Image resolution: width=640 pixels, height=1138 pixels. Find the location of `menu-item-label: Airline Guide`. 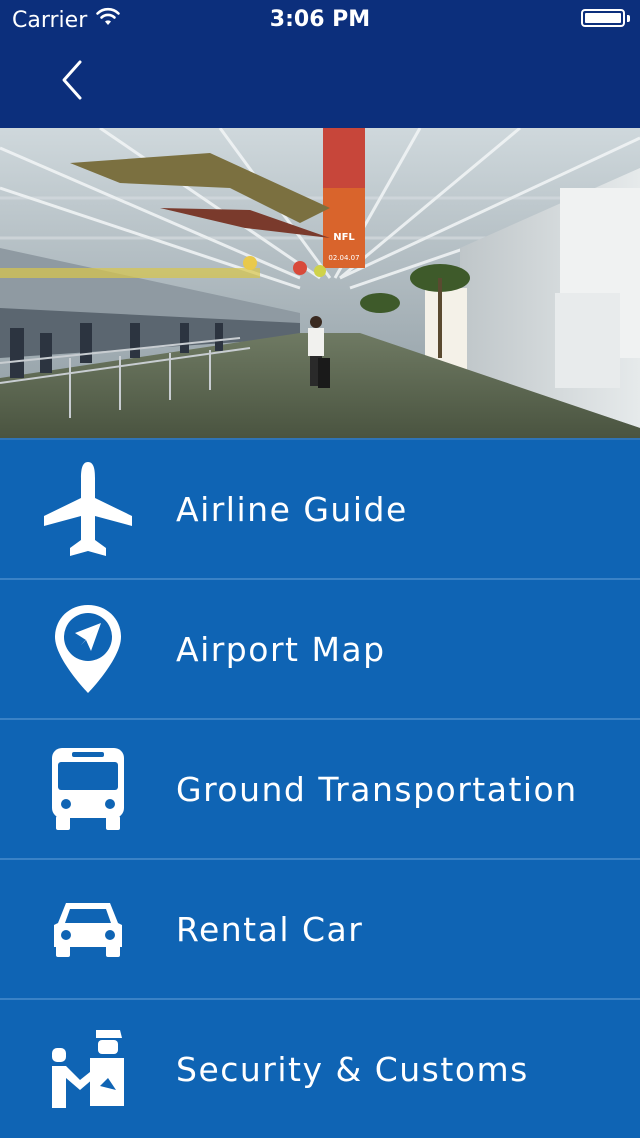

menu-item-label: Airline Guide is located at coordinates (292, 509).